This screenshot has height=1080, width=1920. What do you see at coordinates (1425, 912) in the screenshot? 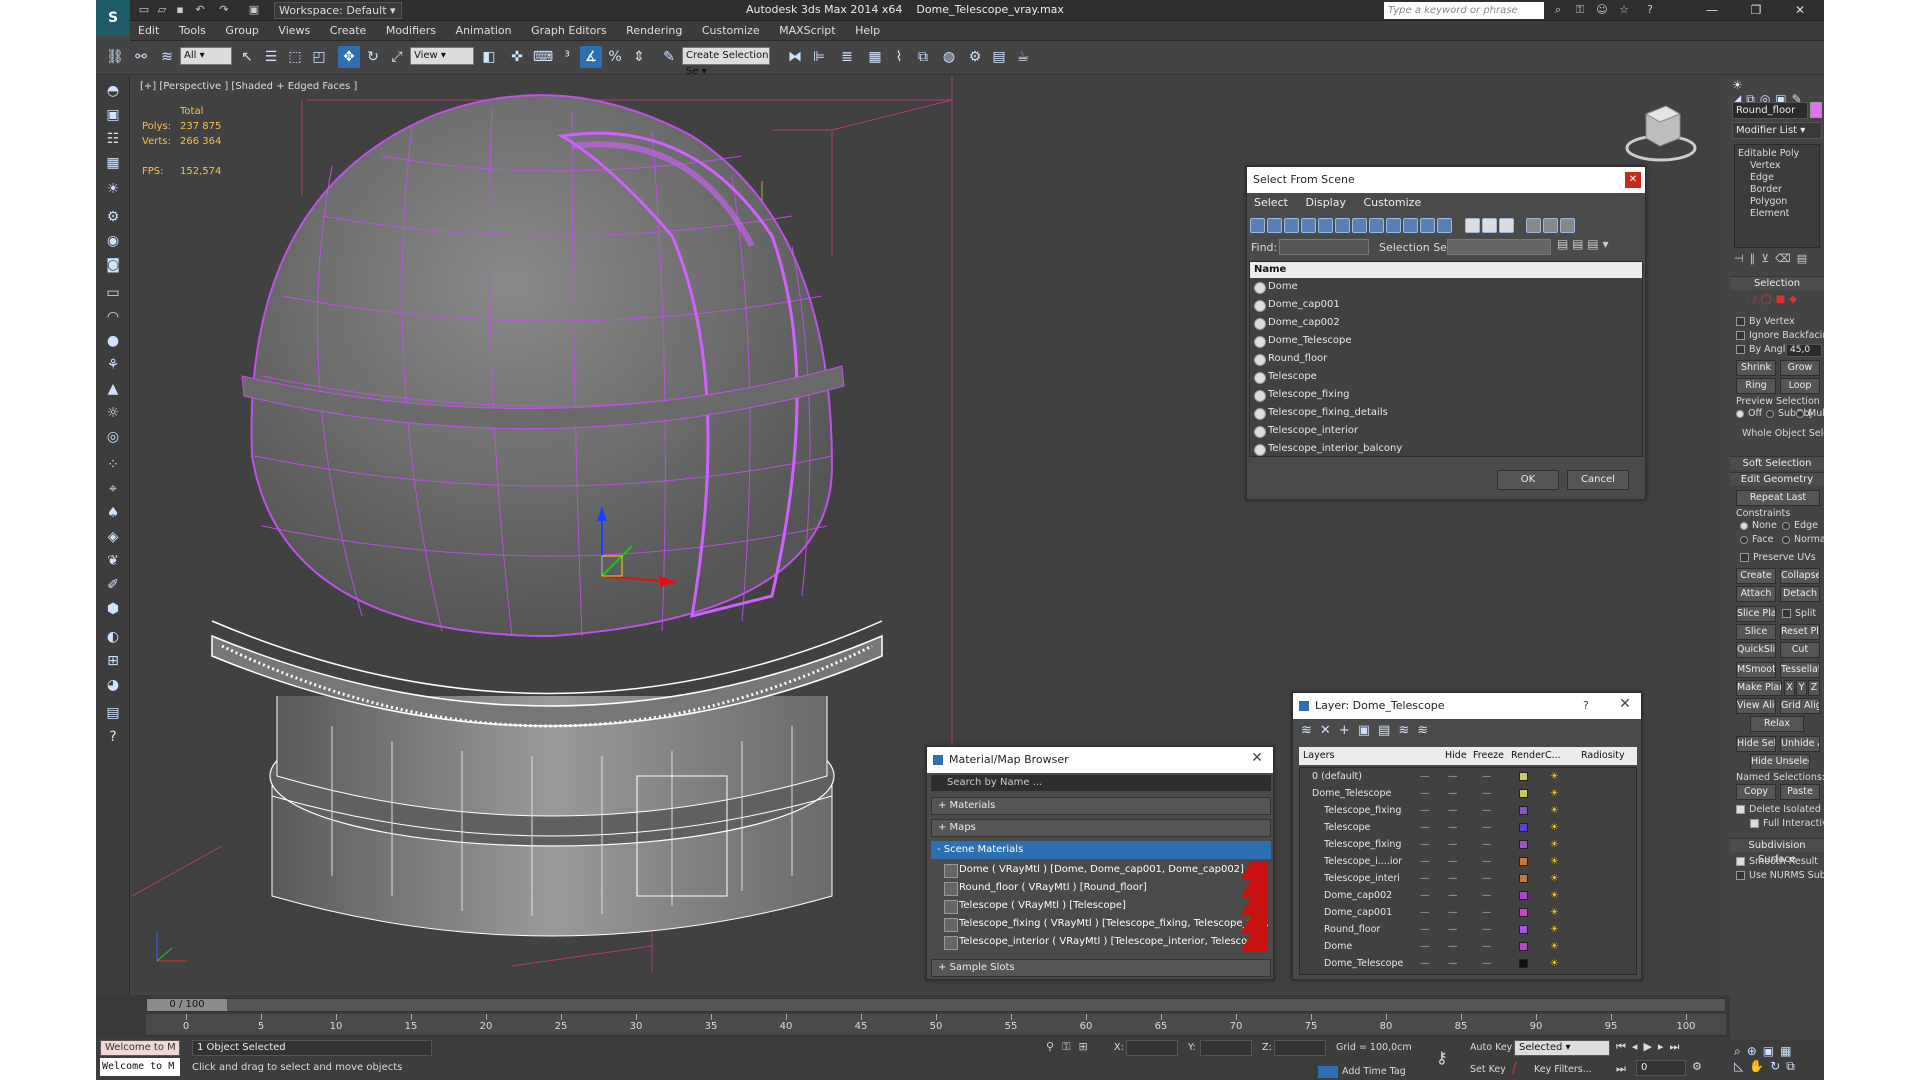
I see `hide-toggle: —` at bounding box center [1425, 912].